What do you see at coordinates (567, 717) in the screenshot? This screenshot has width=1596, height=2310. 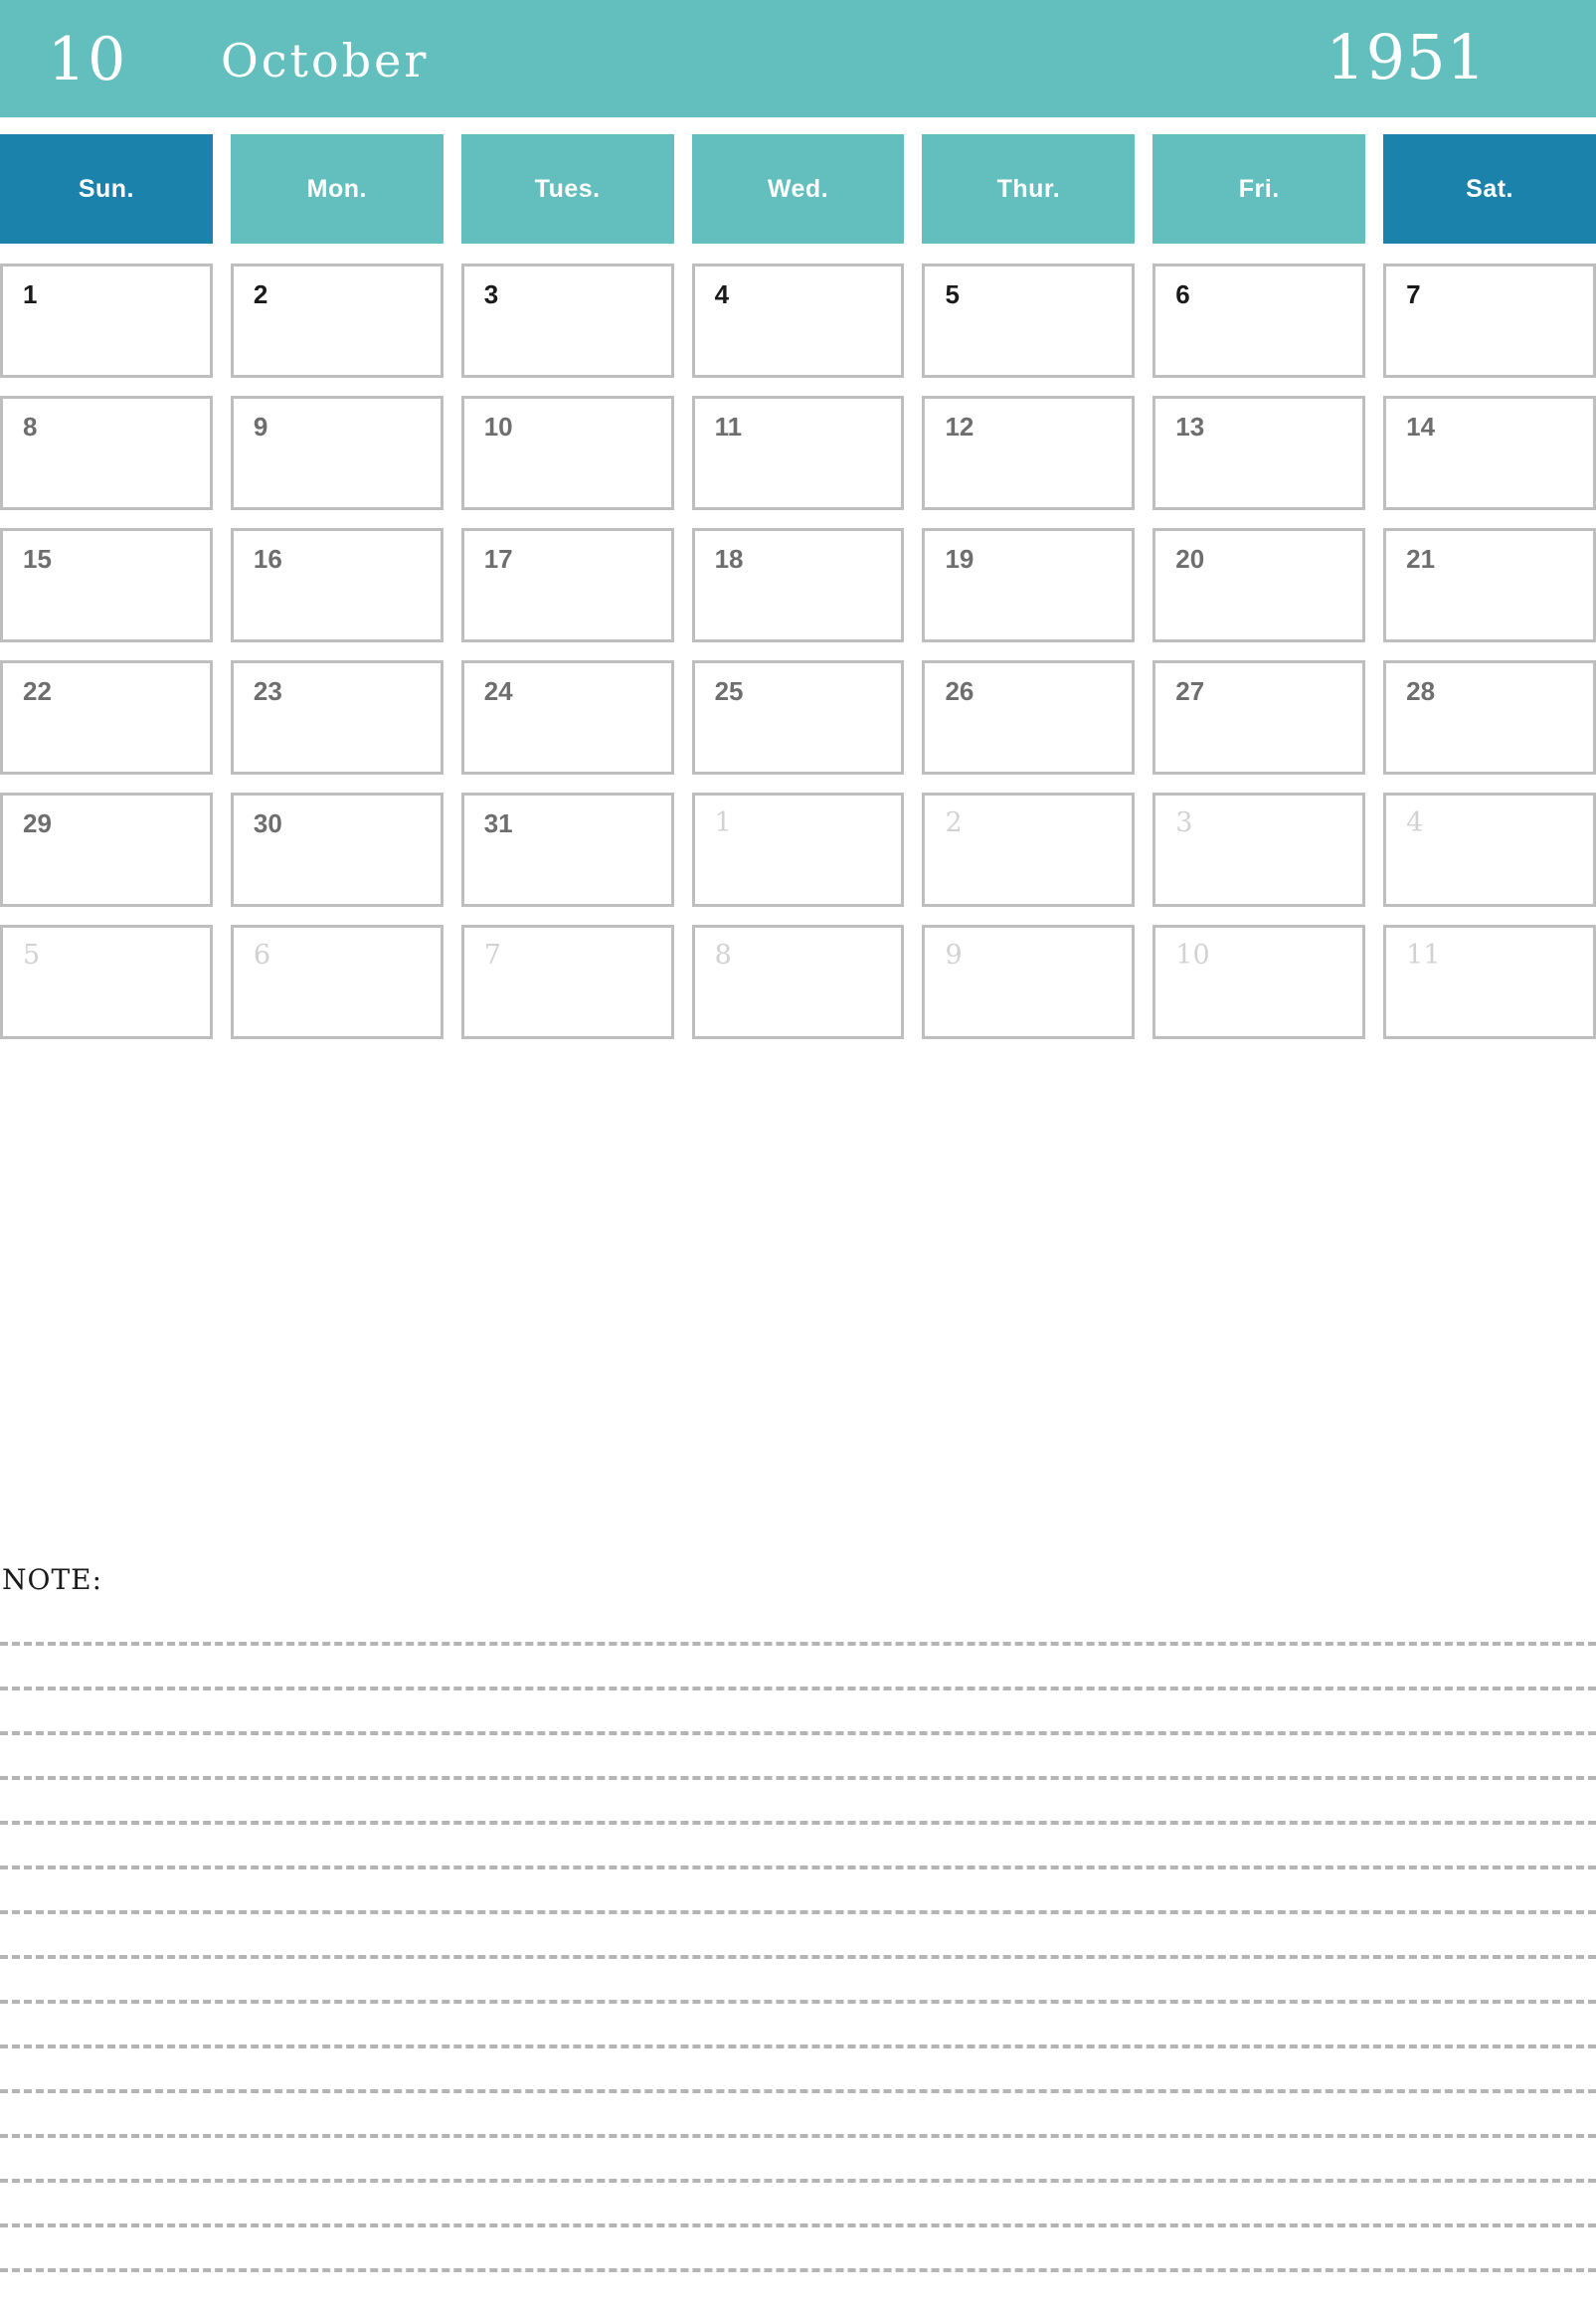 I see `day-cell: 24` at bounding box center [567, 717].